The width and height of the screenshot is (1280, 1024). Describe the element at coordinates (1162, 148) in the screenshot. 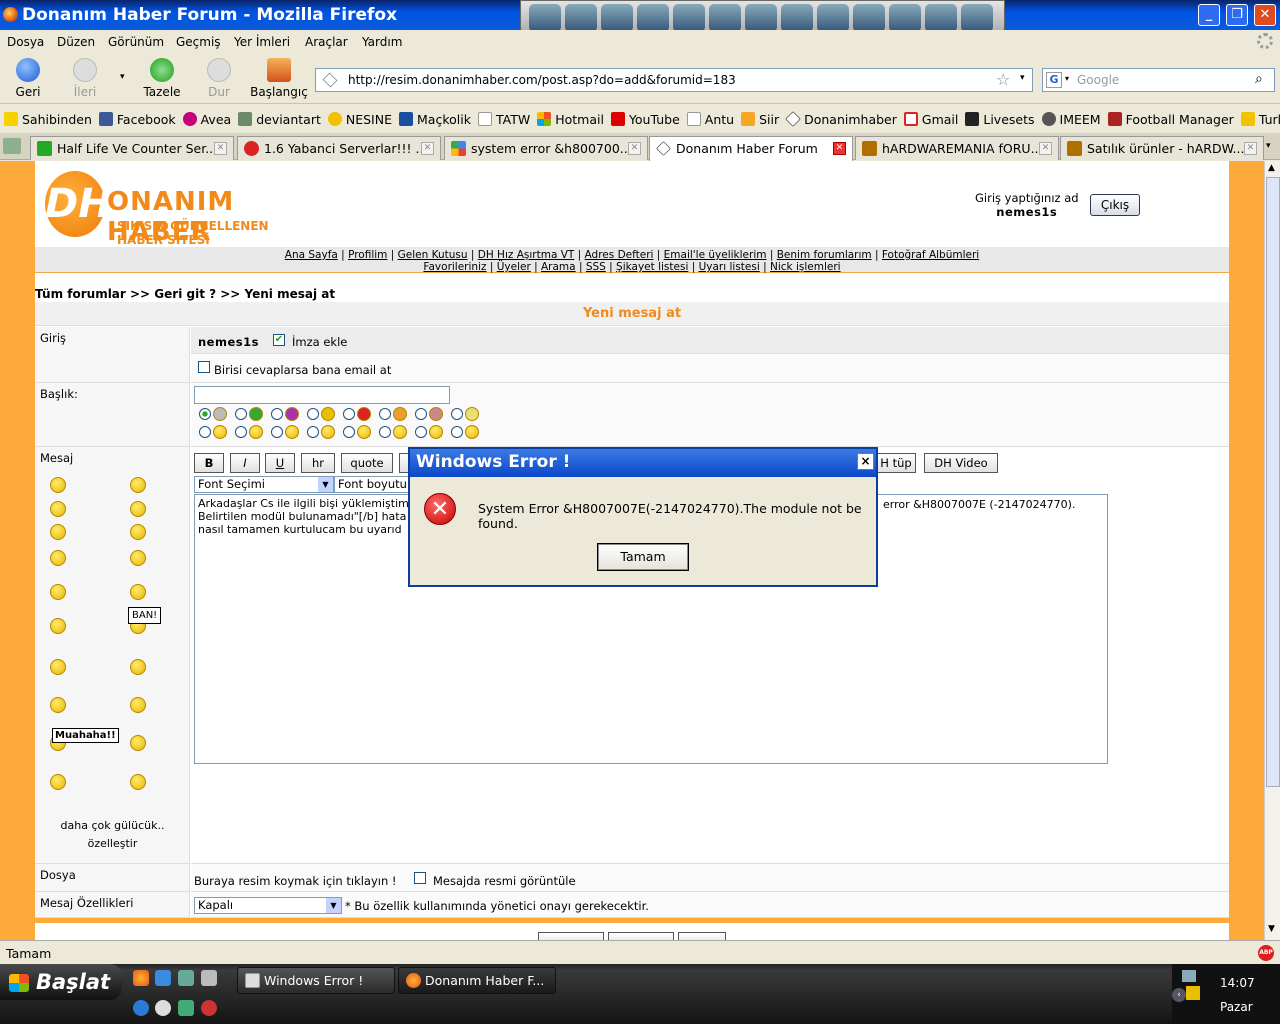

I see `tab-satilik-urunler: Satılık ürünler - hARDW... ✕` at that location.